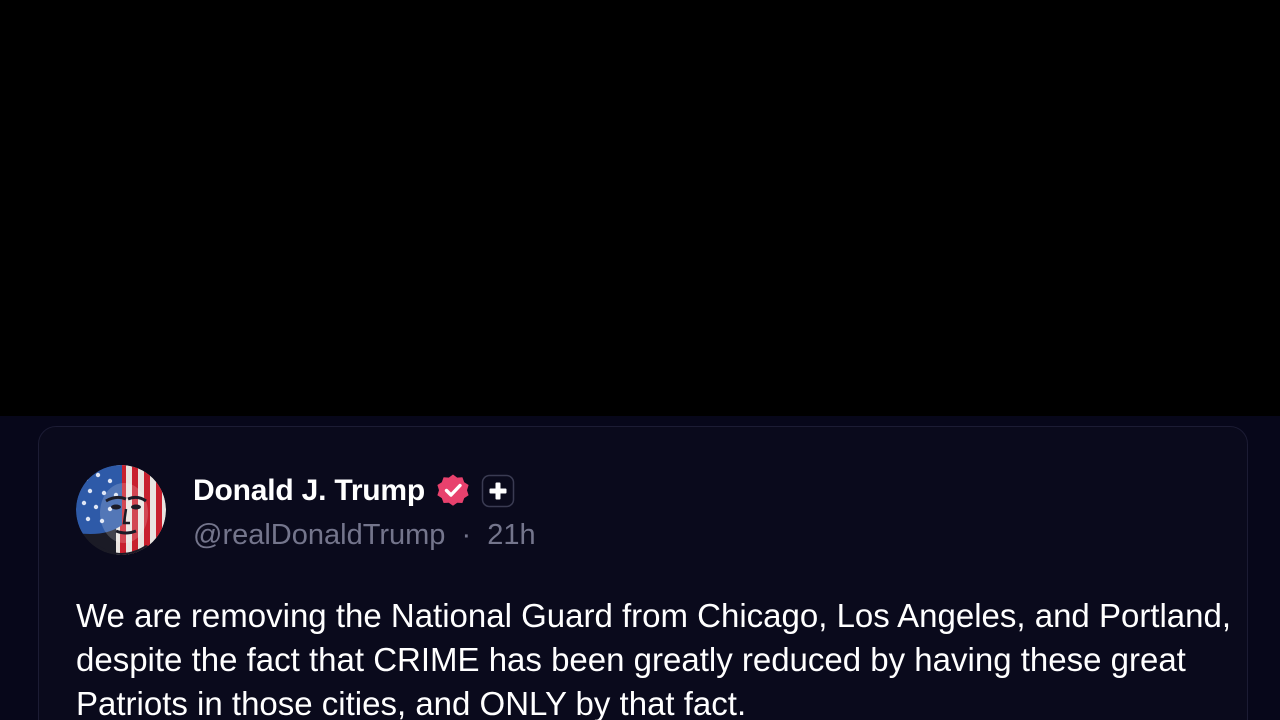  Describe the element at coordinates (453, 491) in the screenshot. I see `verified-badge-icon` at that location.